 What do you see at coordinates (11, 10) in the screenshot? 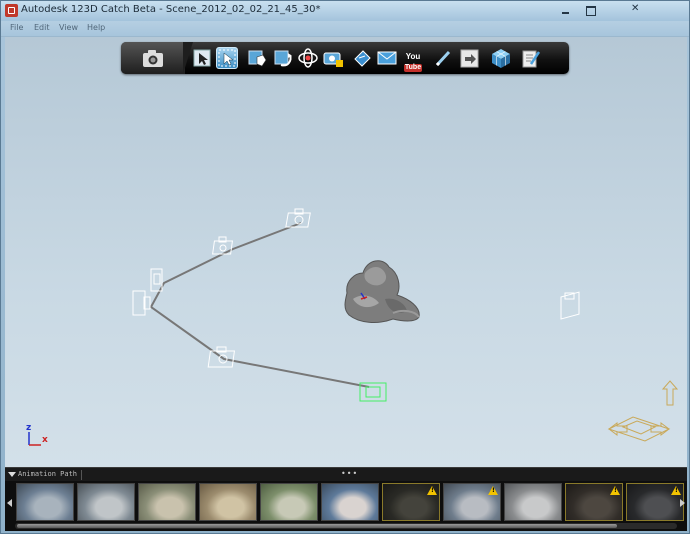
I see `app-logo-icon` at bounding box center [11, 10].